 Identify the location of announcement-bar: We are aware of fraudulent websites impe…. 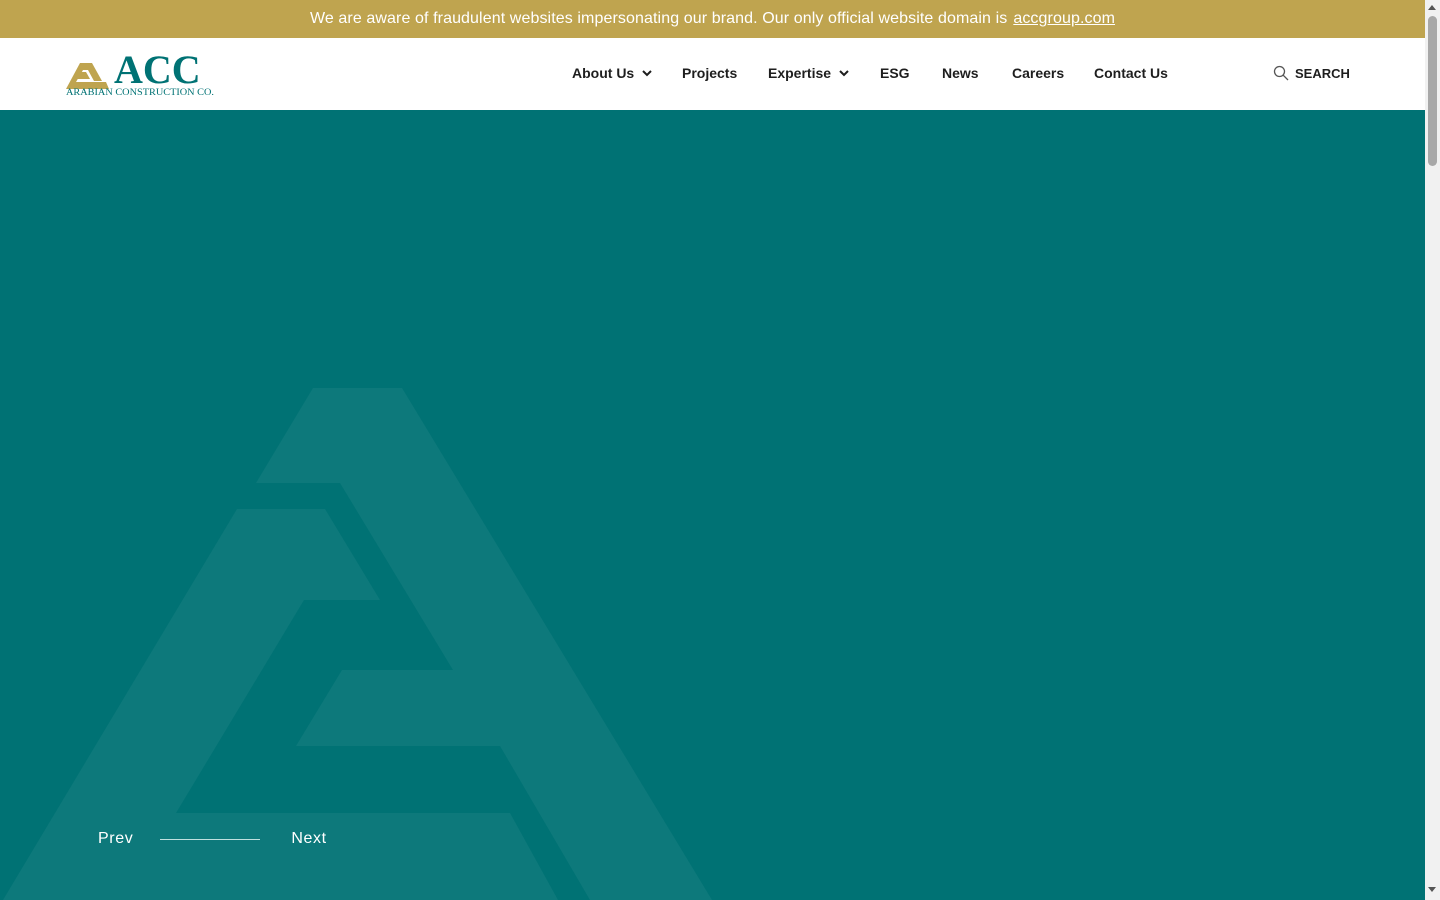
(712, 19).